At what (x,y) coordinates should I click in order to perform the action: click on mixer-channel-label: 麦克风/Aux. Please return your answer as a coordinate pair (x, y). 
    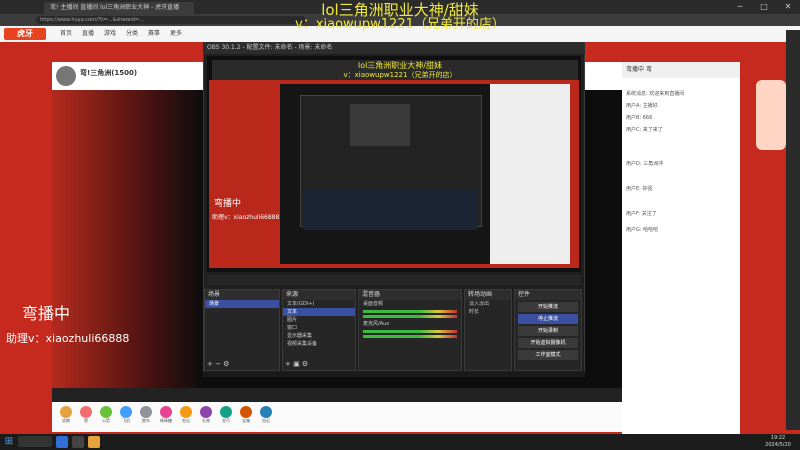
    Looking at the image, I should click on (376, 324).